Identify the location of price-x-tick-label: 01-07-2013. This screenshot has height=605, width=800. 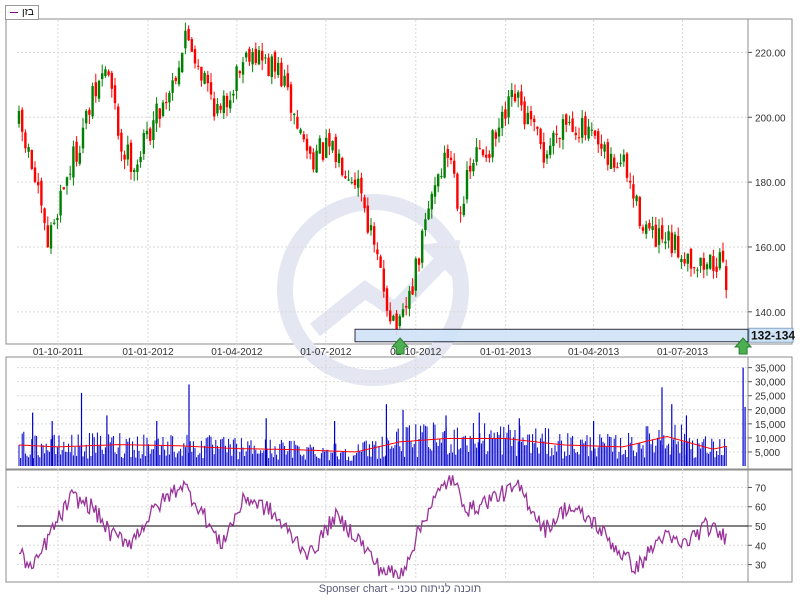
(683, 352).